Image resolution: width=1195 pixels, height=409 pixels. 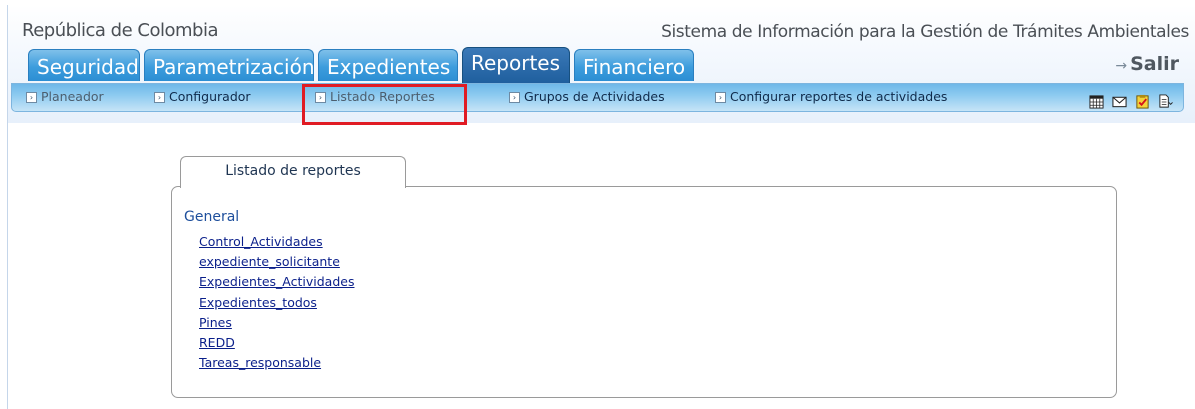 I want to click on list-item: Pines, so click(x=276, y=322).